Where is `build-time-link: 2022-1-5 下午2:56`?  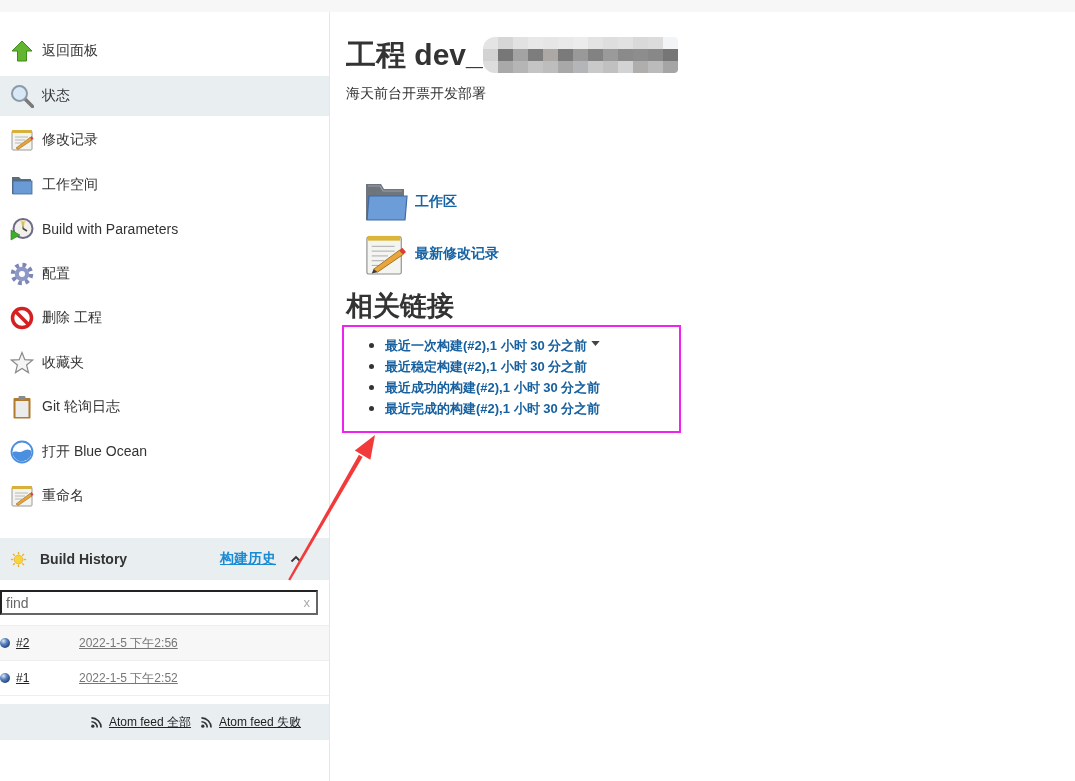
build-time-link: 2022-1-5 下午2:56 is located at coordinates (128, 643).